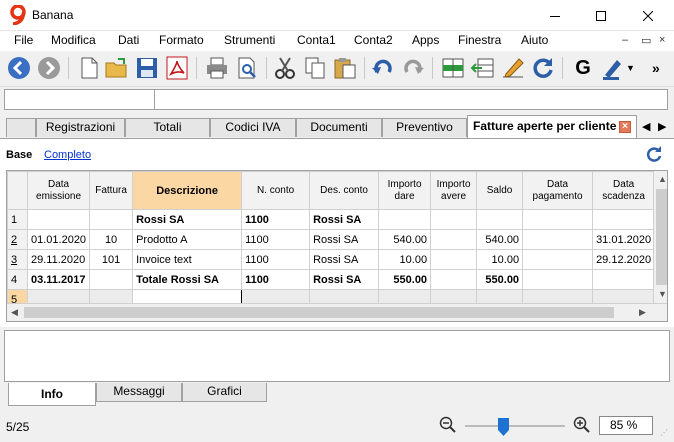 The width and height of the screenshot is (674, 442). I want to click on recalculate-button, so click(543, 68).